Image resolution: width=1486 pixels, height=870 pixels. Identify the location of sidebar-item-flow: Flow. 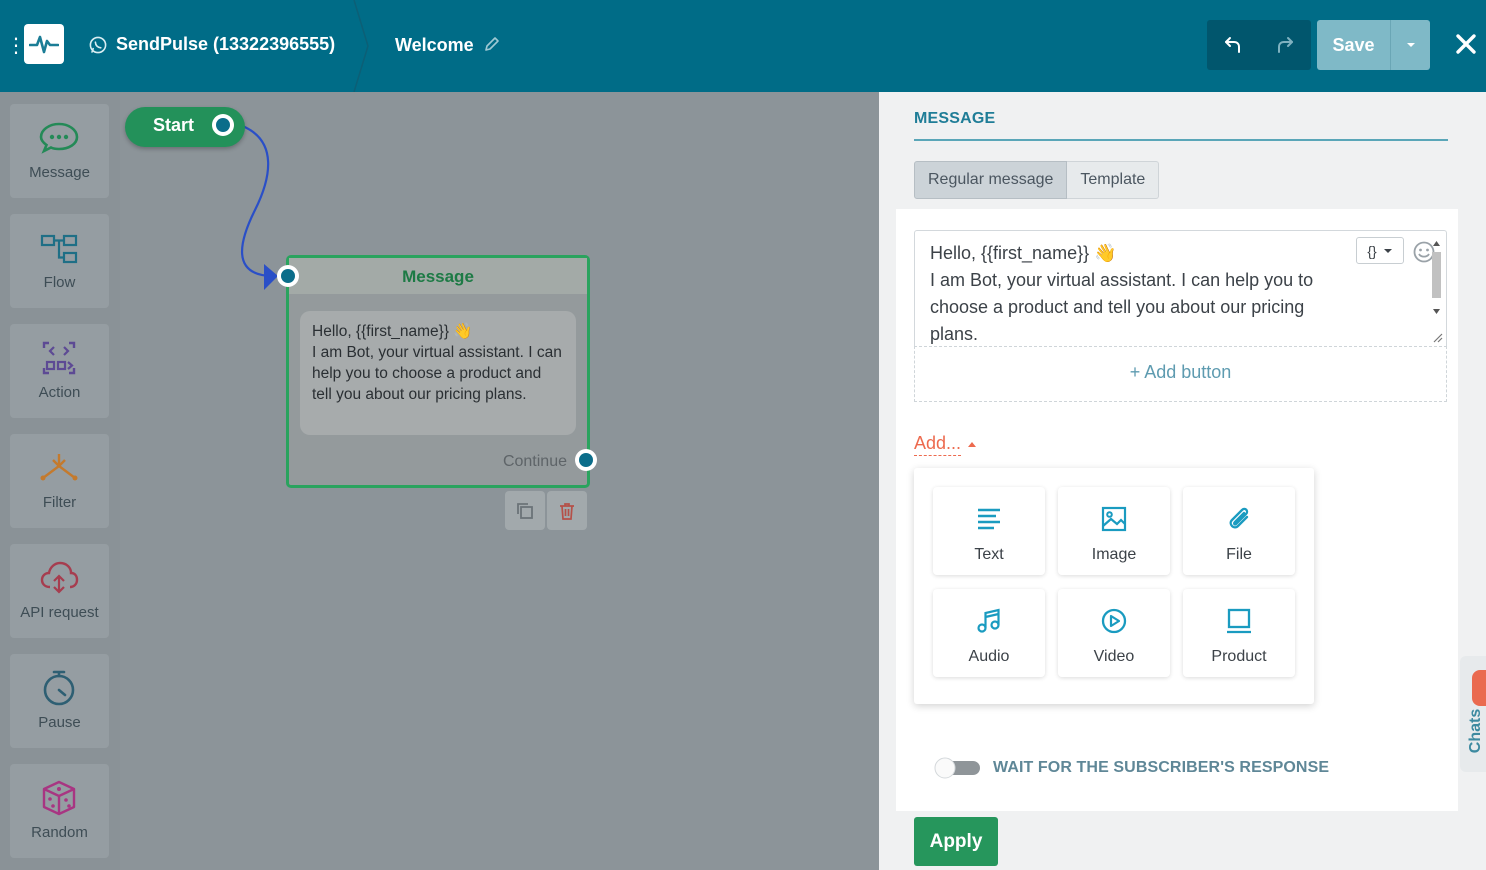
(59, 261).